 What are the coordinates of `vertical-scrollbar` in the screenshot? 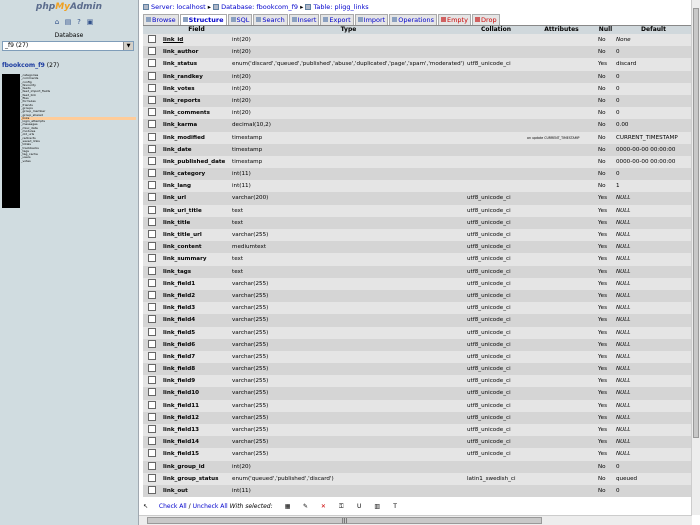 It's located at (695, 257).